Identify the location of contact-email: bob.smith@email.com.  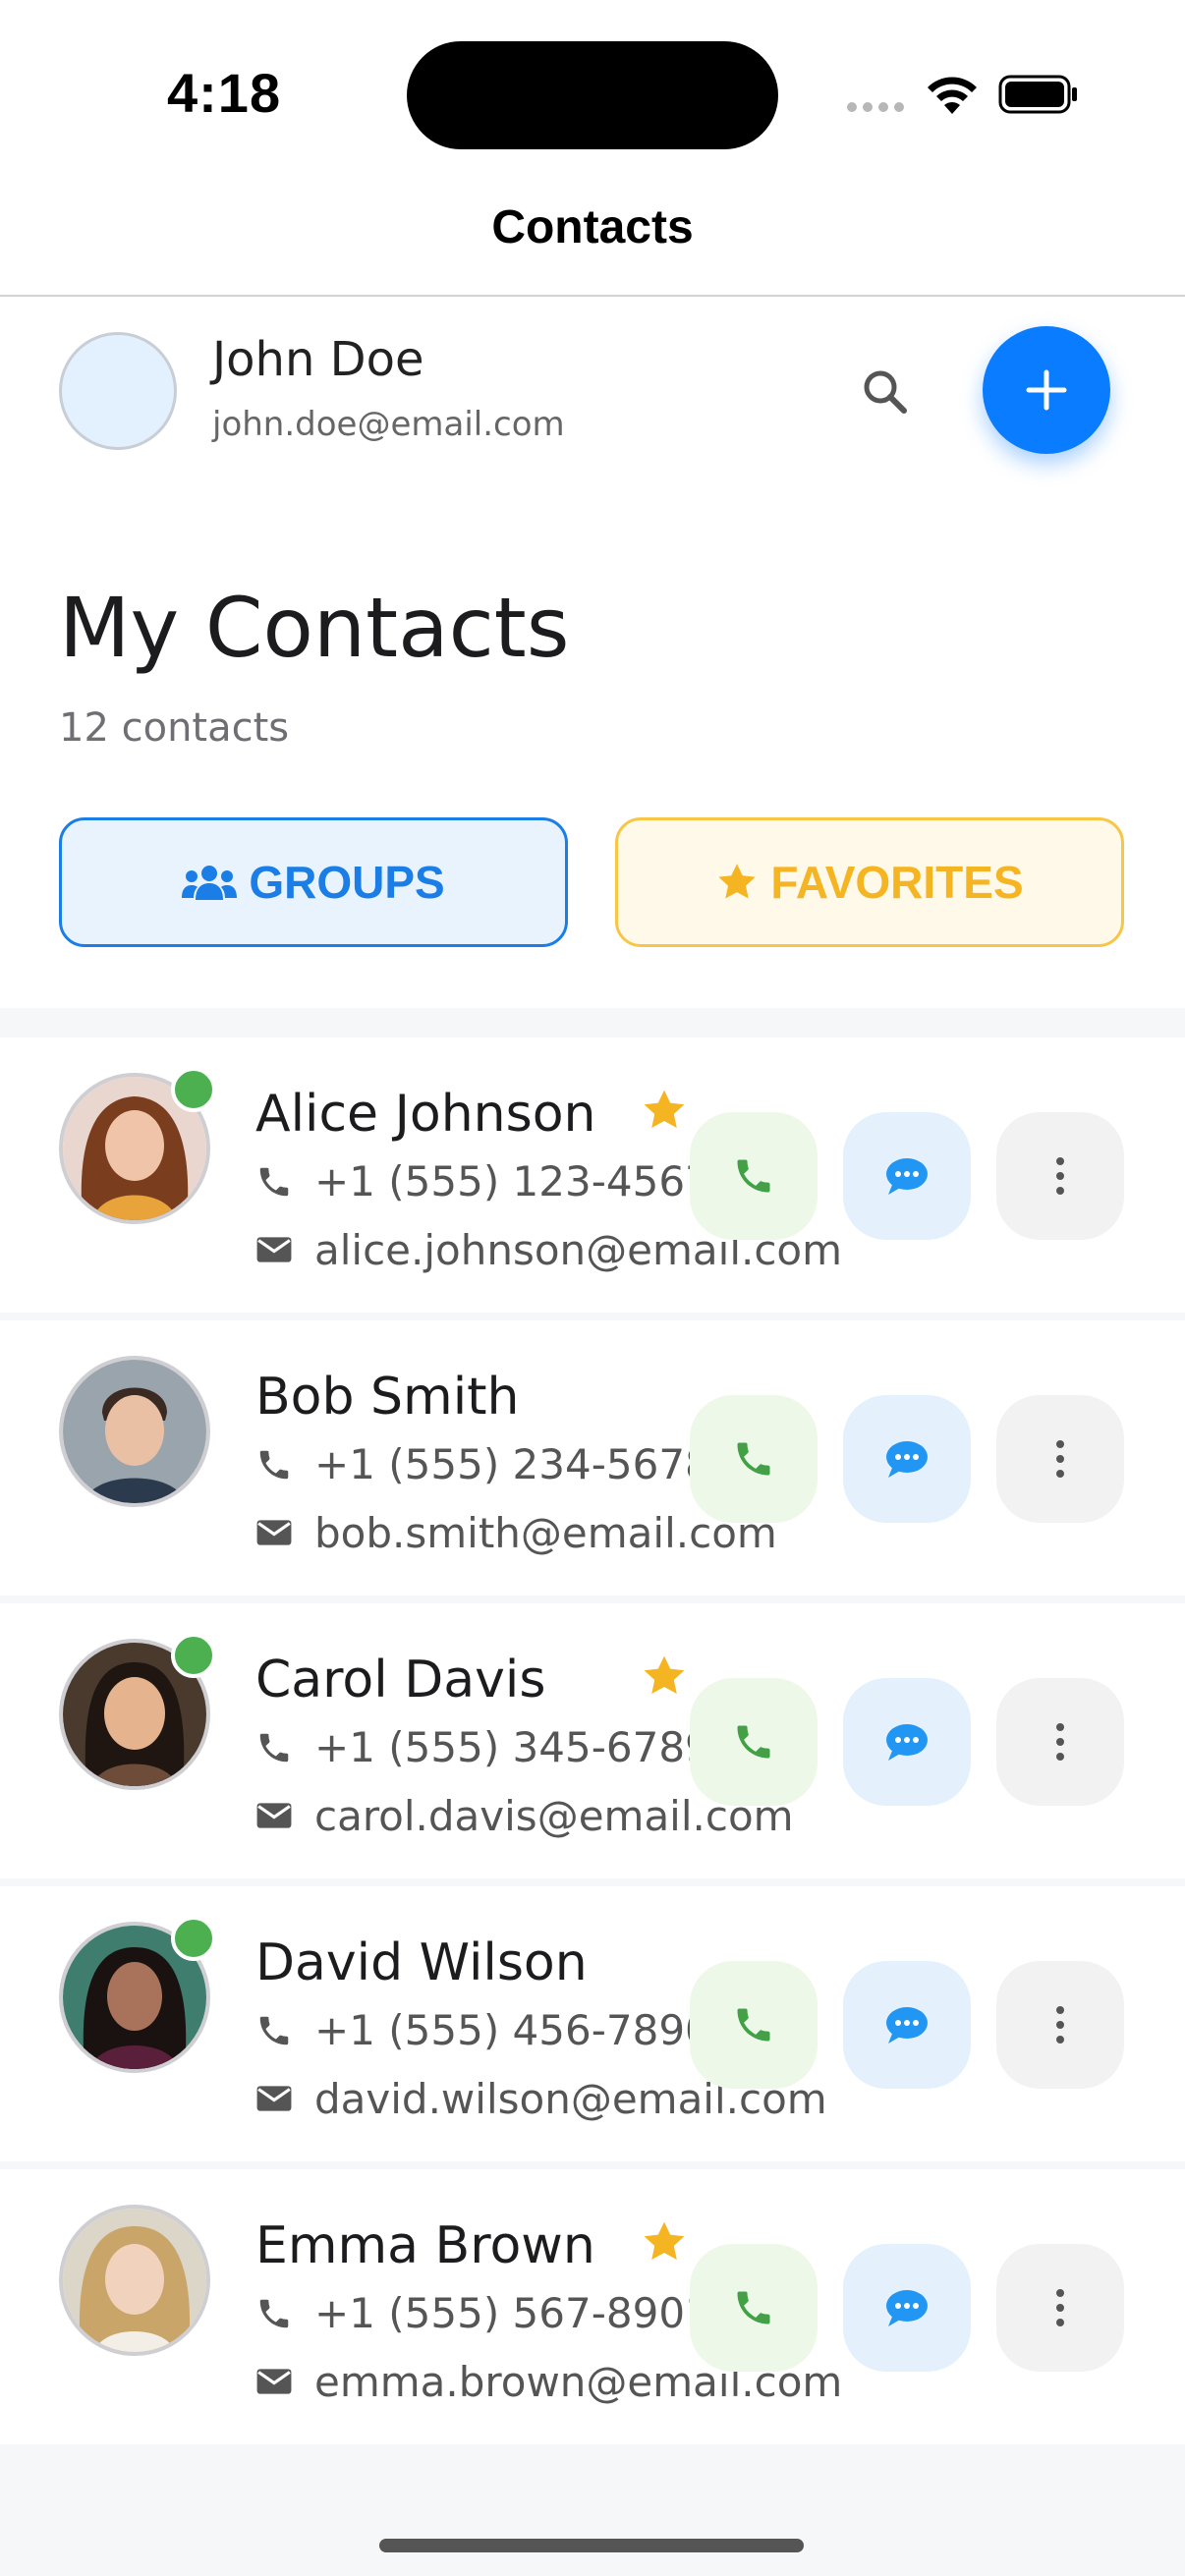
(546, 1533).